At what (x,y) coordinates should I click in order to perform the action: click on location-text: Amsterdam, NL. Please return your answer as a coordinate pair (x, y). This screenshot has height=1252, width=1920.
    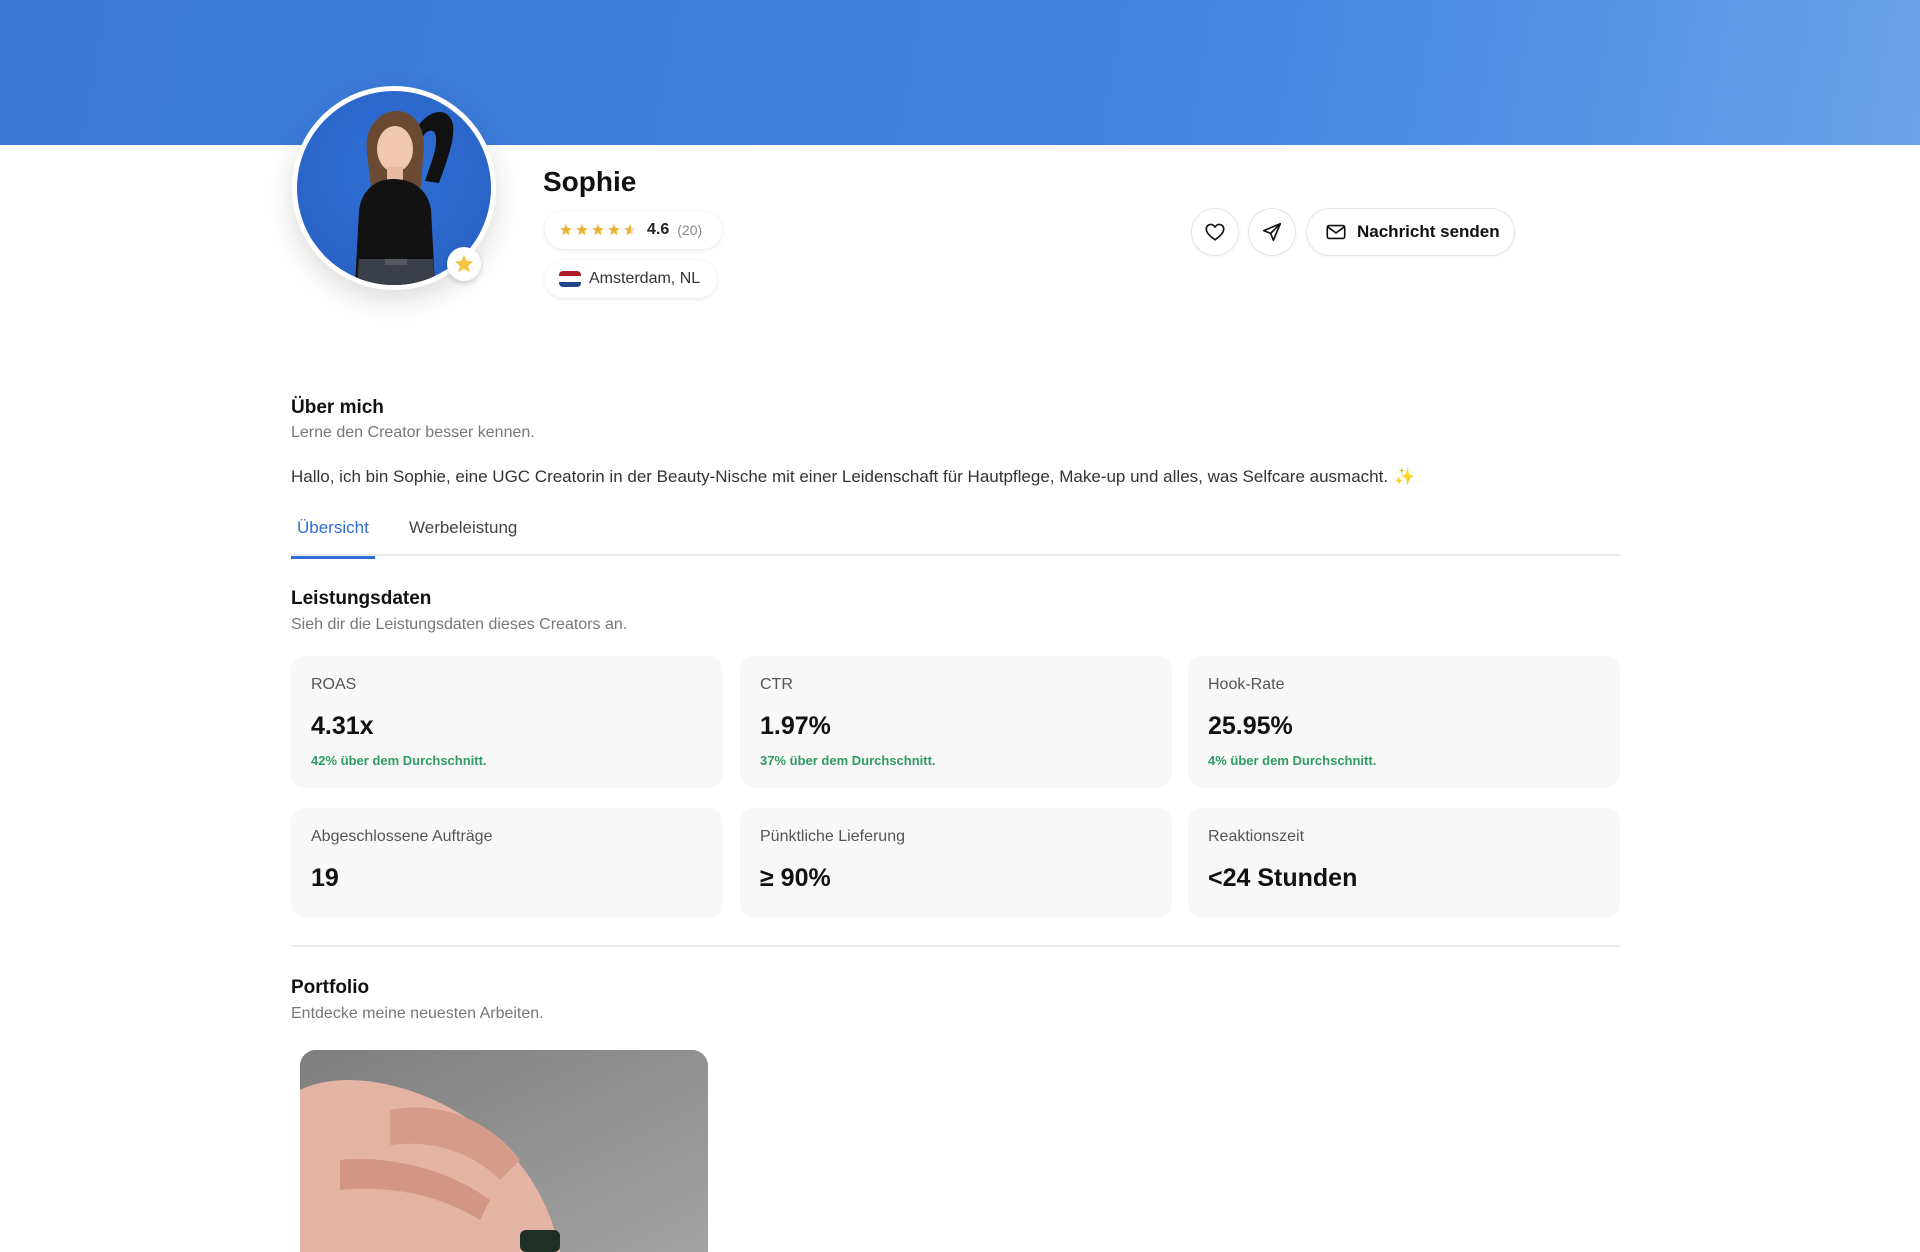
    Looking at the image, I should click on (645, 278).